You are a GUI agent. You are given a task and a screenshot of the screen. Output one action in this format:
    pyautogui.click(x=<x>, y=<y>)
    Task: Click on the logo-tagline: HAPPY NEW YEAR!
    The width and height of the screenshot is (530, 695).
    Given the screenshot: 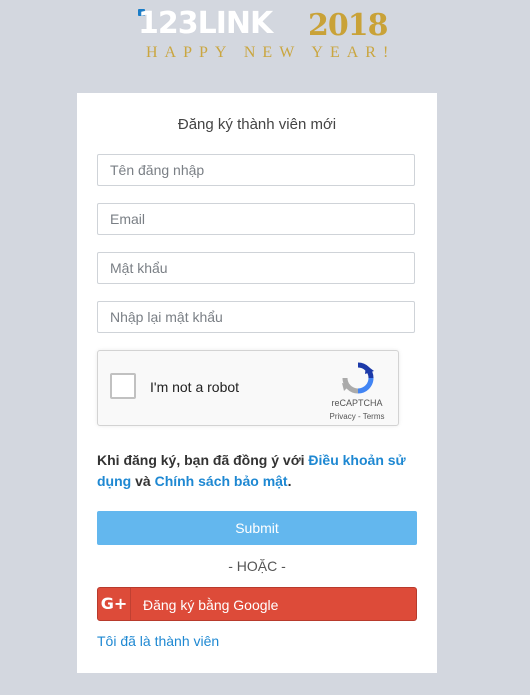 What is the action you would take?
    pyautogui.click(x=271, y=52)
    